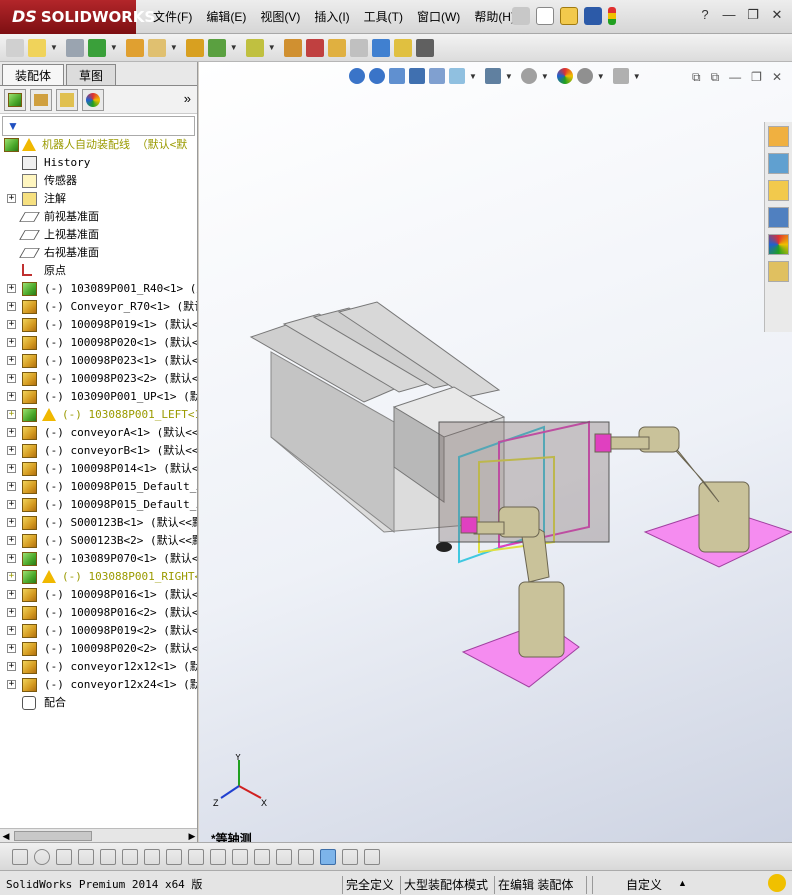 The image size is (792, 895). Describe the element at coordinates (284, 856) in the screenshot. I see `grid-icon` at that location.